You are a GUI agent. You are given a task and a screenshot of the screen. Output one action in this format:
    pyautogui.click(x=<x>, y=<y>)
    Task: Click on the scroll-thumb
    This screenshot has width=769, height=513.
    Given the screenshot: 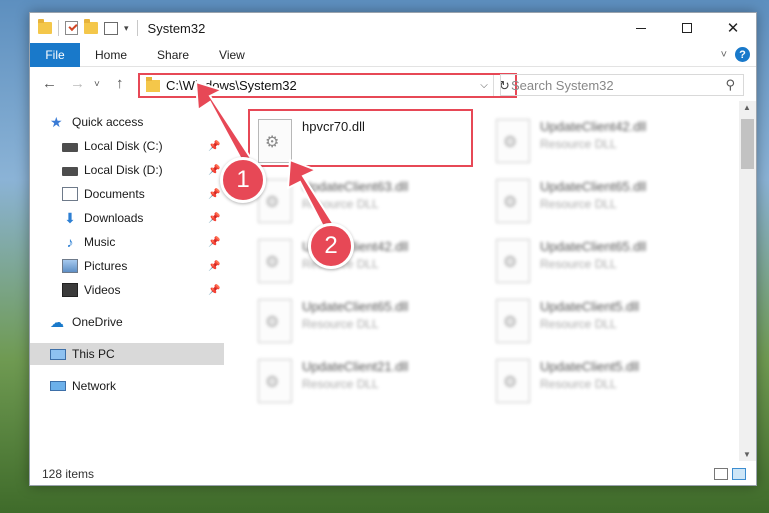 What is the action you would take?
    pyautogui.click(x=747, y=144)
    